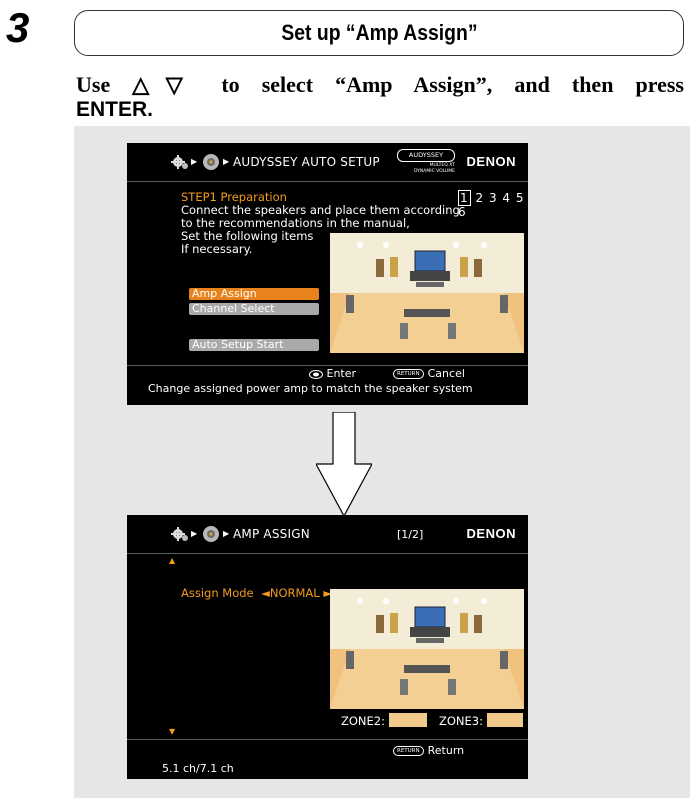 The height and width of the screenshot is (798, 690). What do you see at coordinates (198, 768) in the screenshot?
I see `channel-info: 5.1 ch/7.1 ch` at bounding box center [198, 768].